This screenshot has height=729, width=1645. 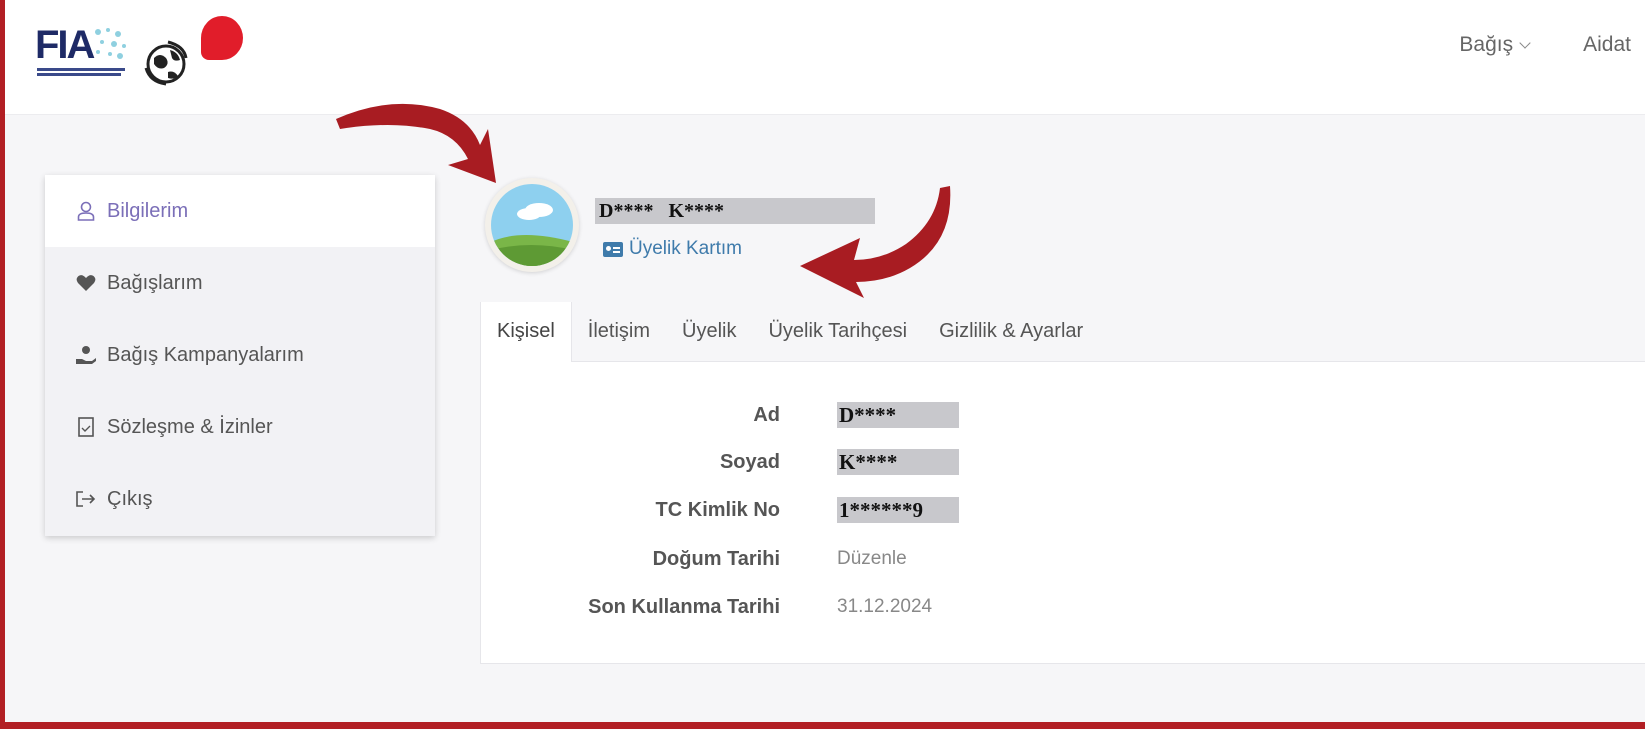 What do you see at coordinates (190, 426) in the screenshot?
I see `sidebar-item-label: Sözleşme & İzinler` at bounding box center [190, 426].